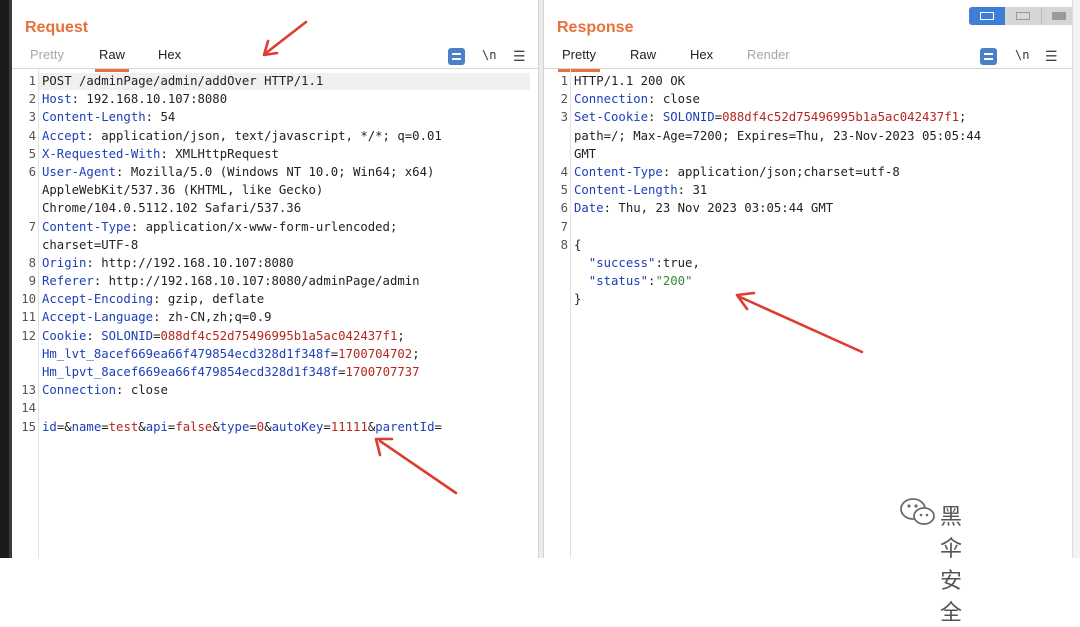 The height and width of the screenshot is (627, 1080). Describe the element at coordinates (952, 564) in the screenshot. I see `watermark-text: 黑伞安全` at that location.